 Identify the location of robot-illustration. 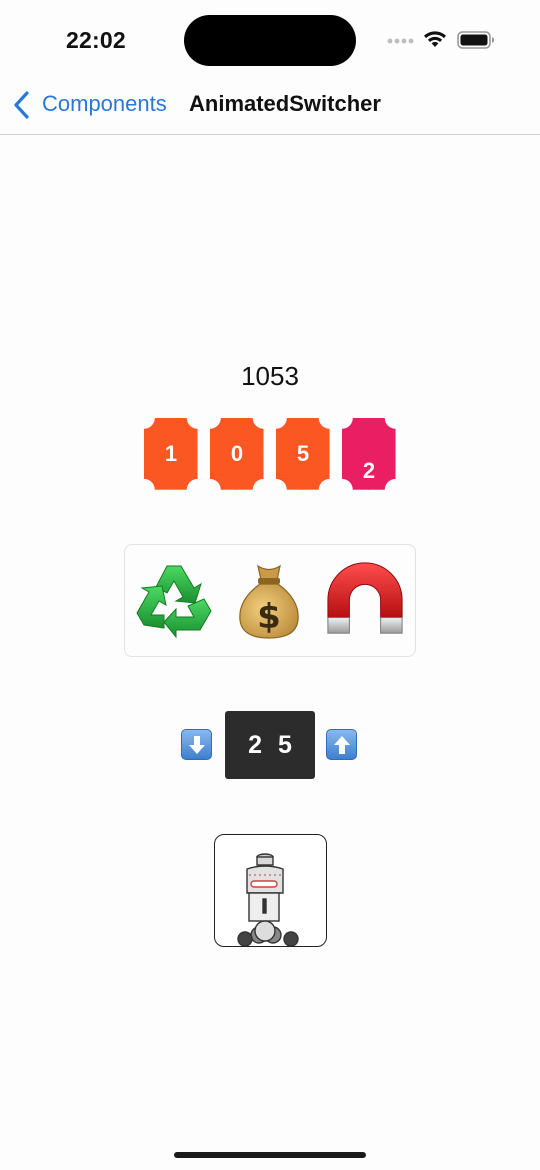
(268, 899).